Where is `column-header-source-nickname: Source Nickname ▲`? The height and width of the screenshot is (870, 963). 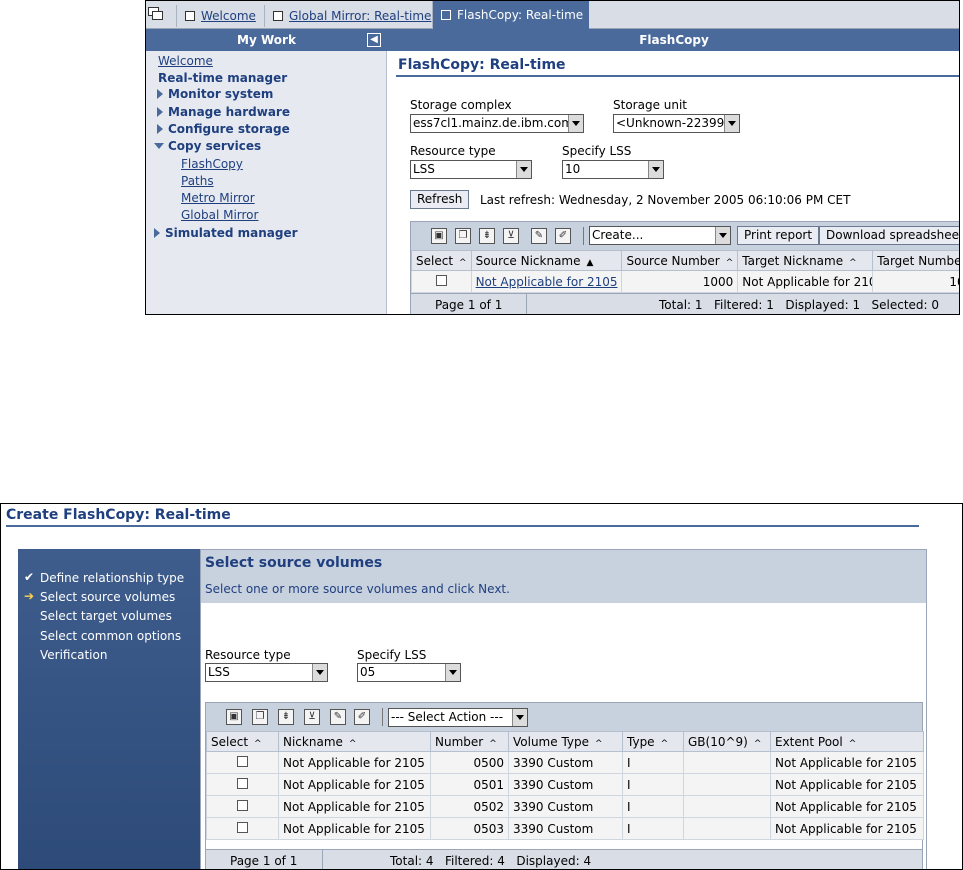 column-header-source-nickname: Source Nickname ▲ is located at coordinates (546, 260).